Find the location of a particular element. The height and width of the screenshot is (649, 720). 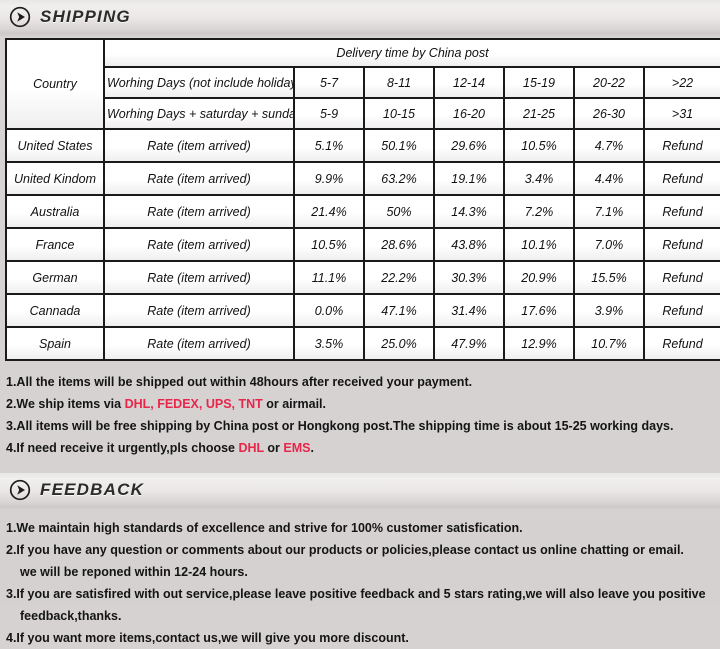

rate-value-cell: 47.1% is located at coordinates (399, 310).